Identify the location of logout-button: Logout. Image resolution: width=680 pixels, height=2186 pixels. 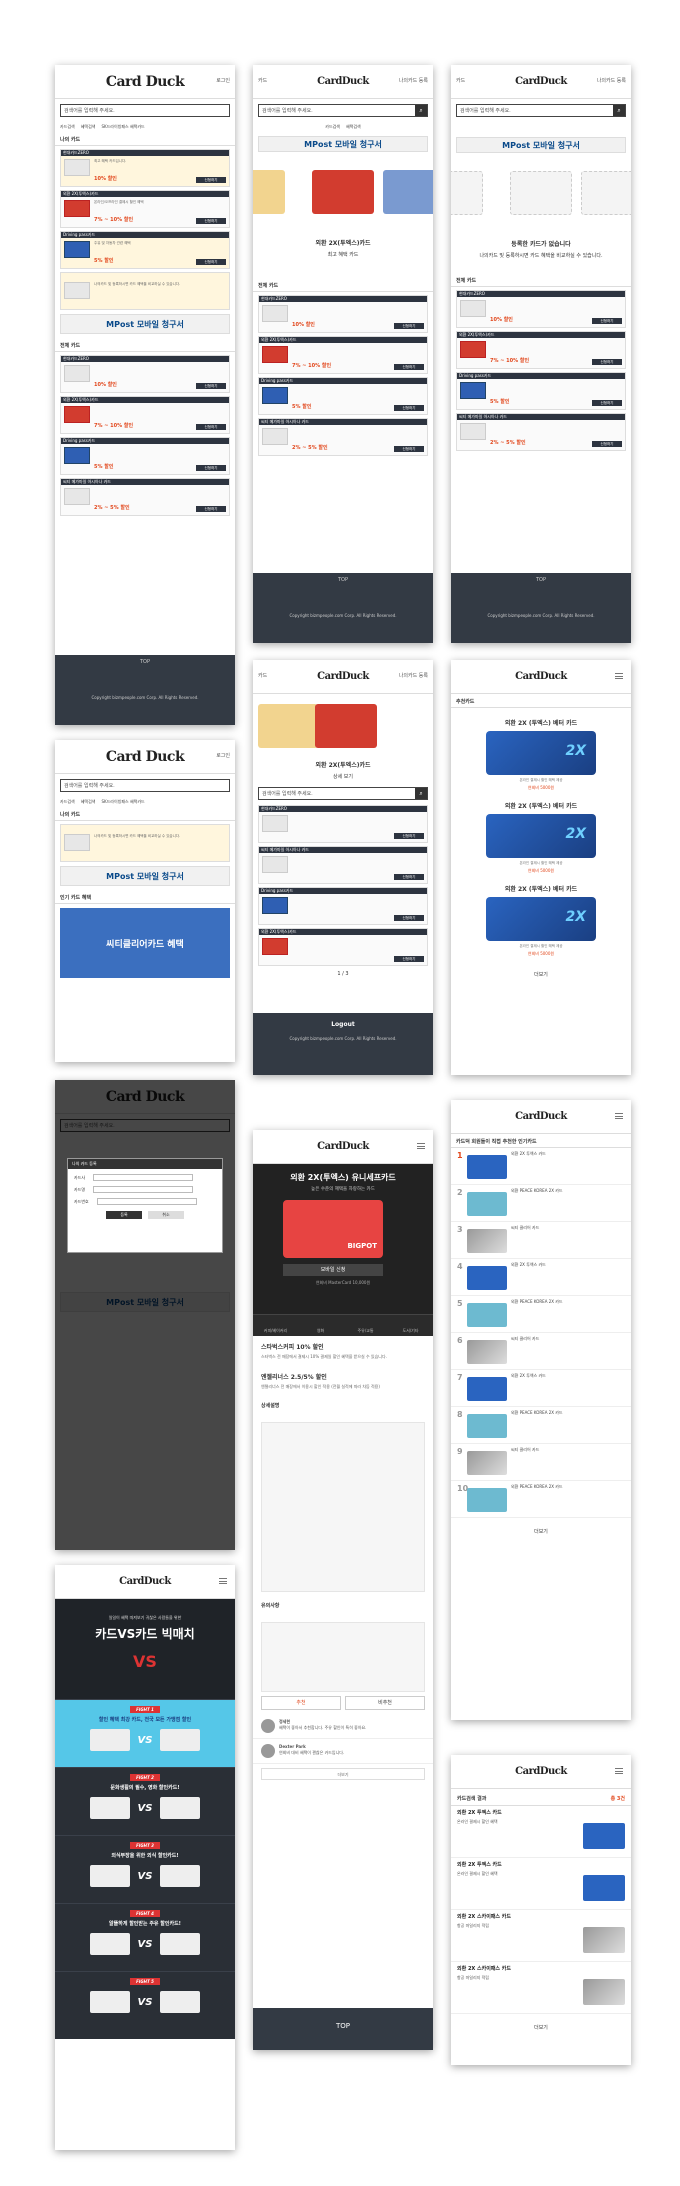
(343, 1024).